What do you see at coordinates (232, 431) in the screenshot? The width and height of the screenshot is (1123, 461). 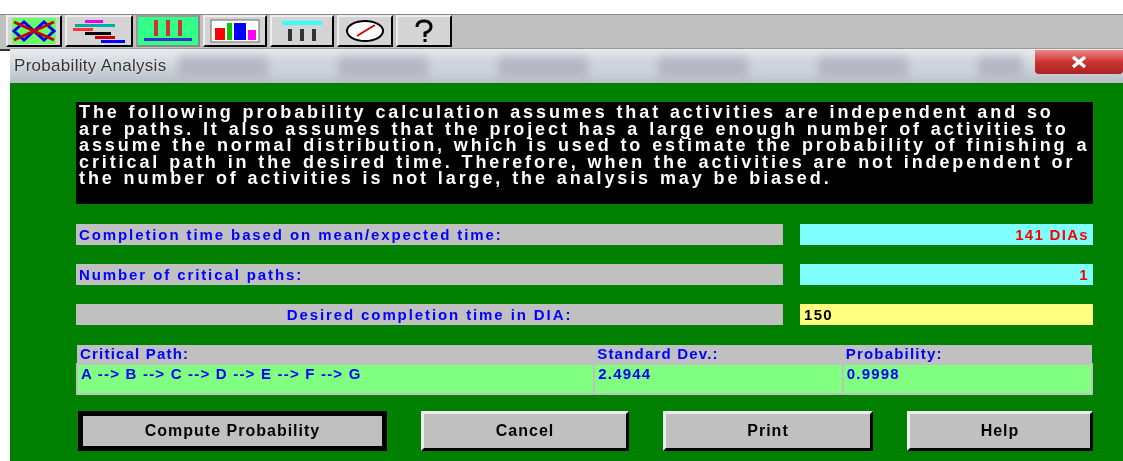 I see `dialog-button: Compute Probability` at bounding box center [232, 431].